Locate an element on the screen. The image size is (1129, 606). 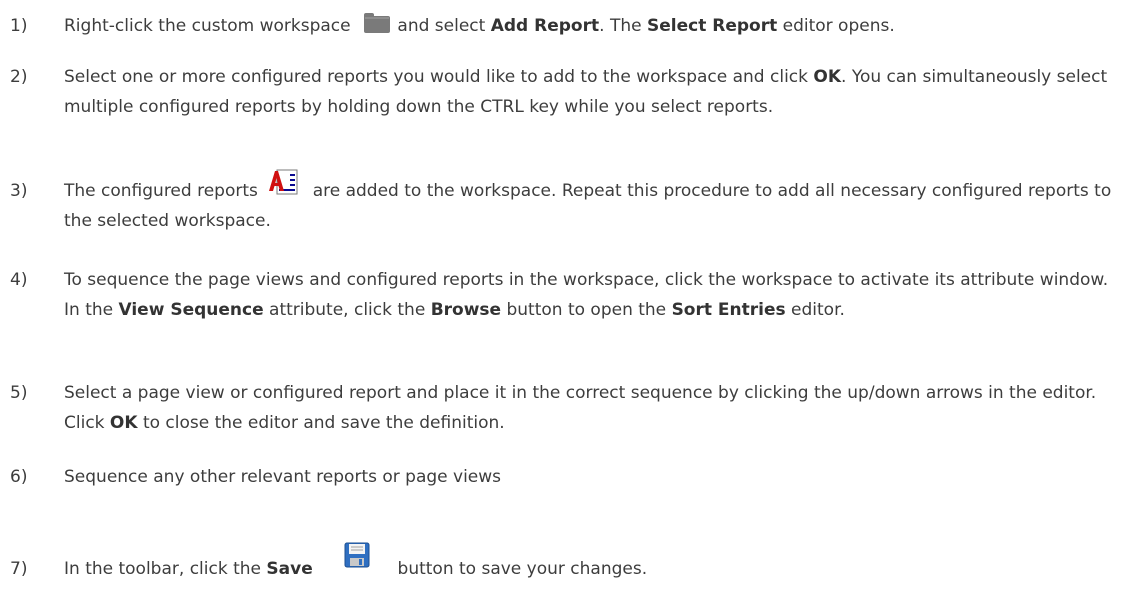
ui-term-sort-entries: Sort Entries is located at coordinates (728, 310).